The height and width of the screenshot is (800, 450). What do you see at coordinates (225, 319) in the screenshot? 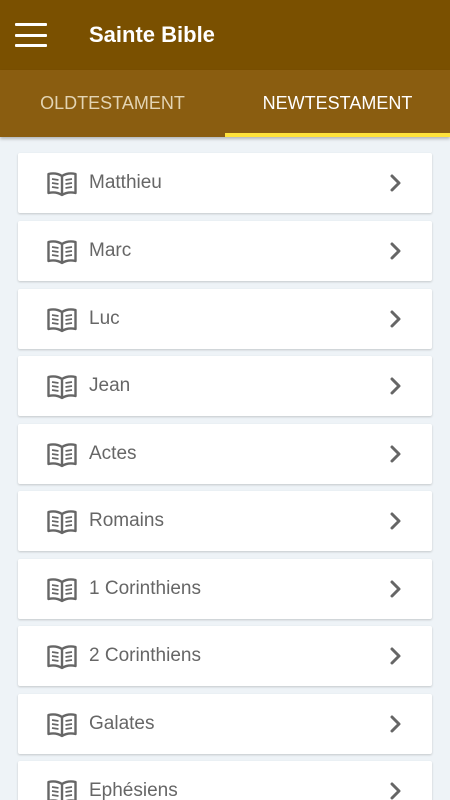
I see `list-item: Luc` at bounding box center [225, 319].